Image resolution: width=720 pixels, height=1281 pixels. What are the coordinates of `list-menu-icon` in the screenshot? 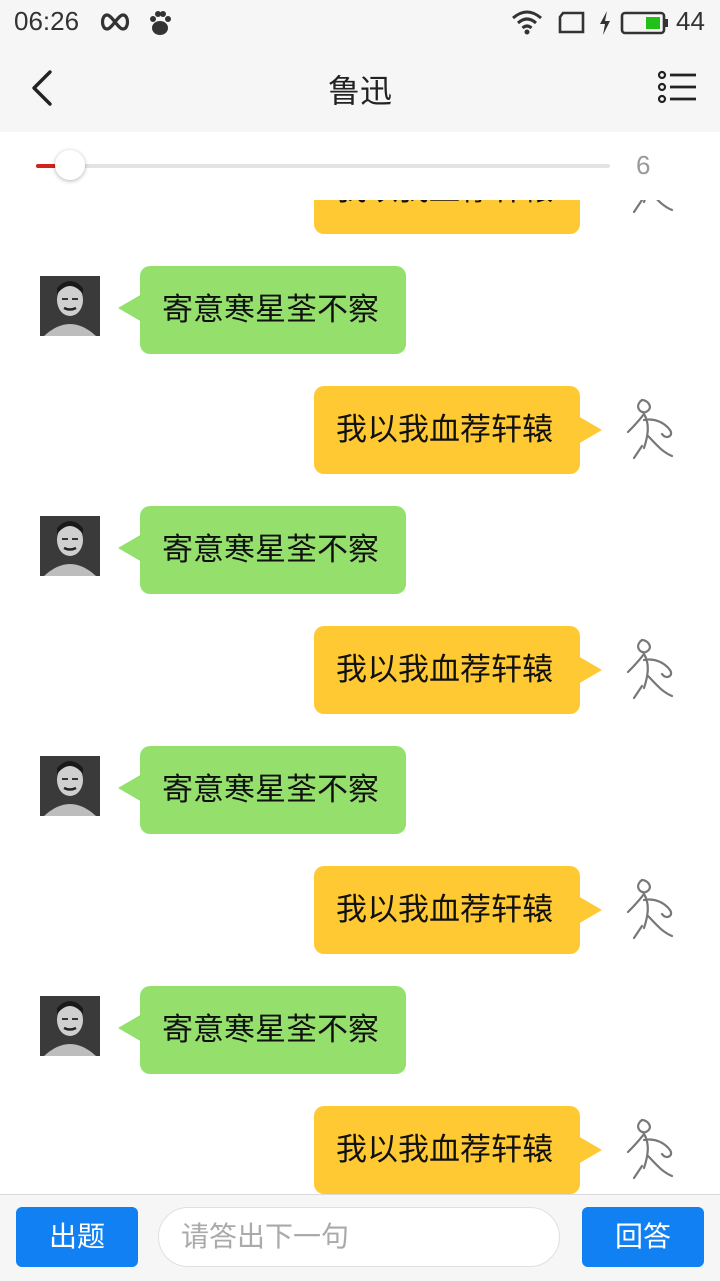 It's located at (678, 88).